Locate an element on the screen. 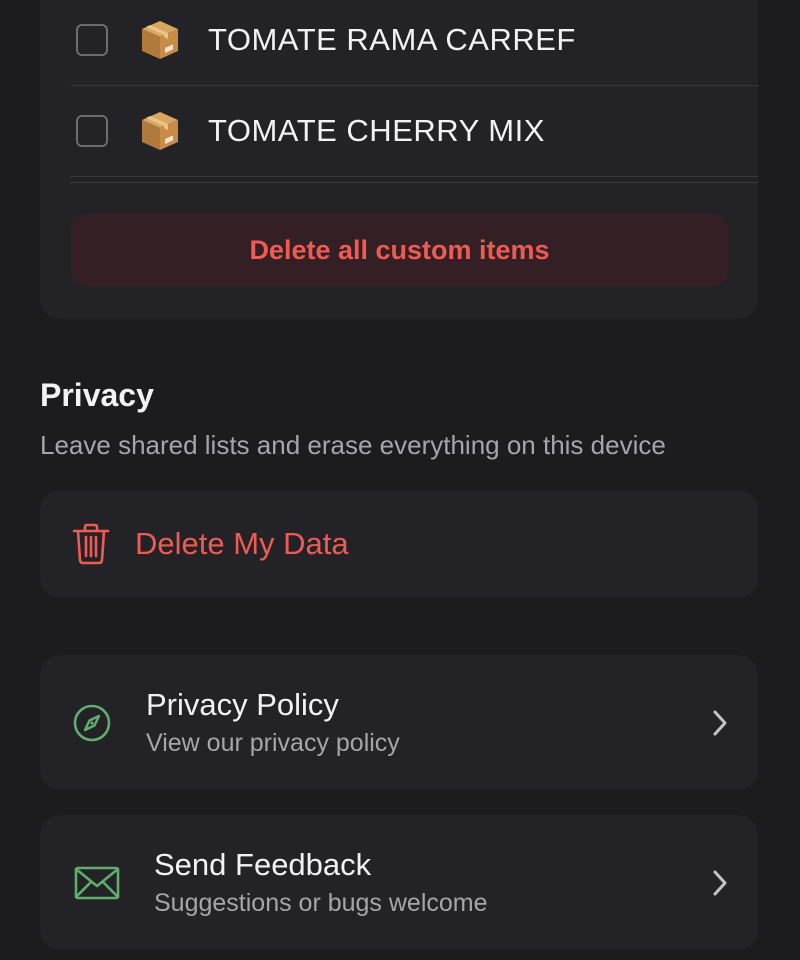 The width and height of the screenshot is (800, 960). envelope-icon is located at coordinates (97, 882).